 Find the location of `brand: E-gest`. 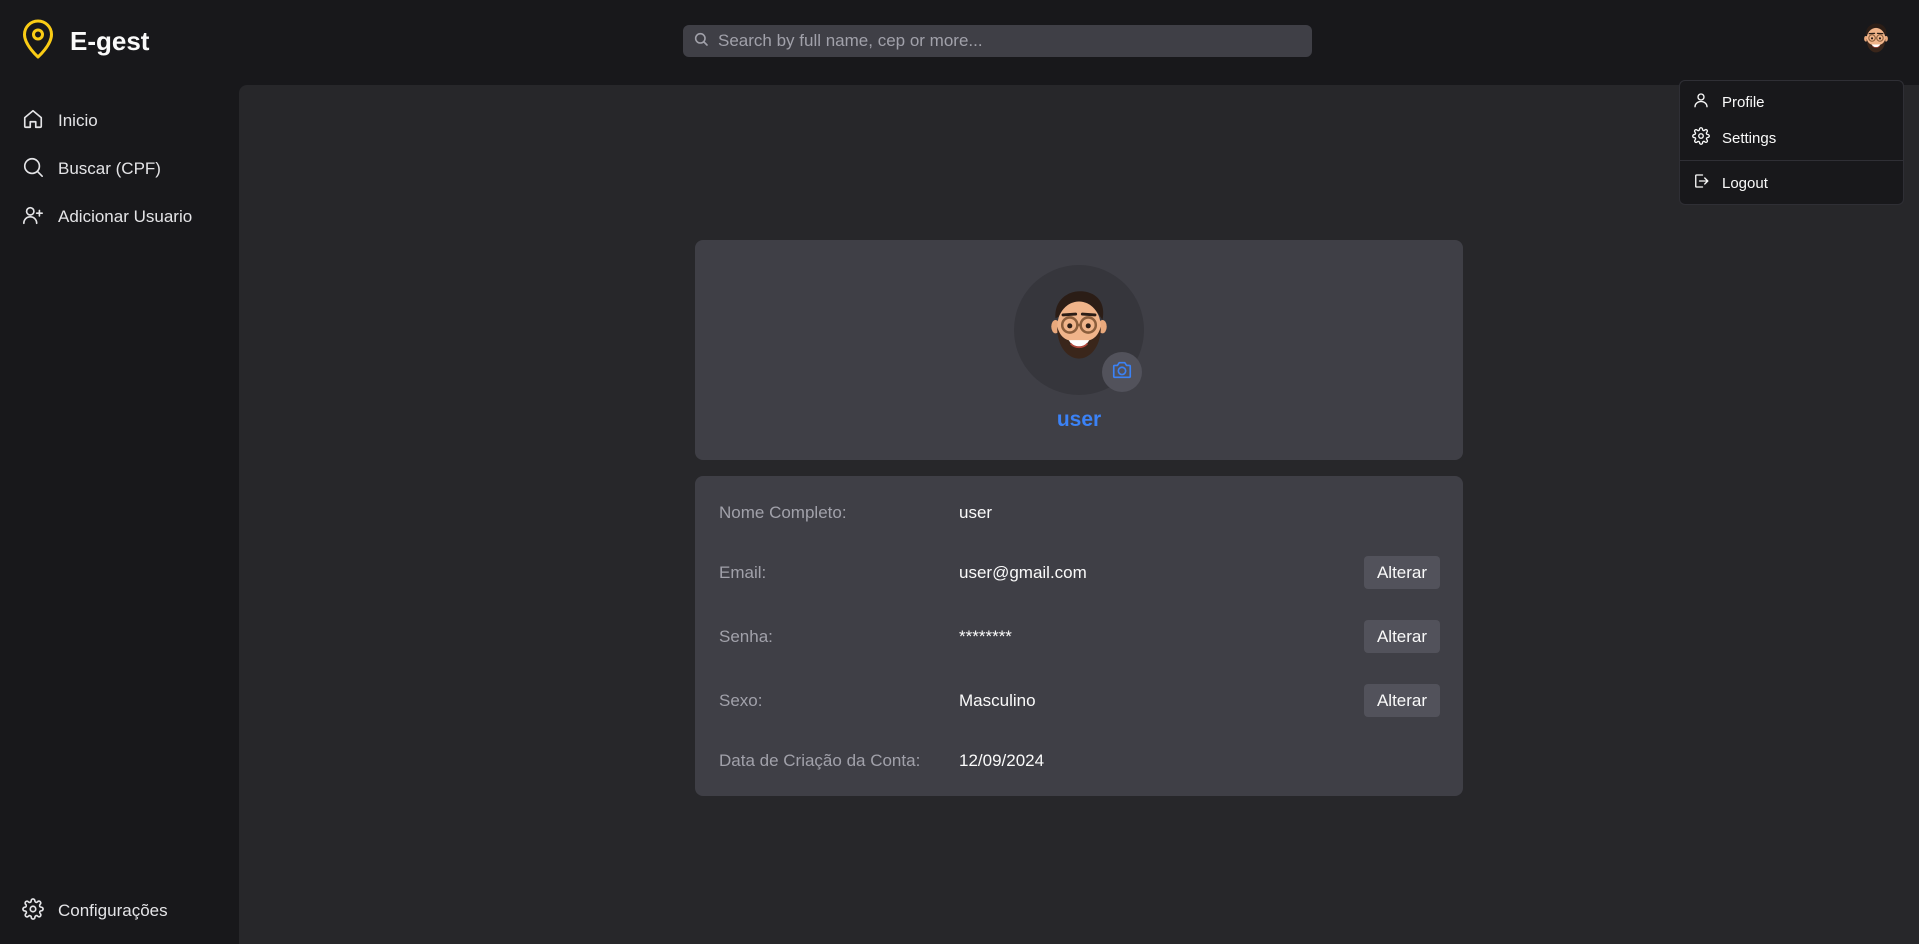

brand: E-gest is located at coordinates (85, 41).